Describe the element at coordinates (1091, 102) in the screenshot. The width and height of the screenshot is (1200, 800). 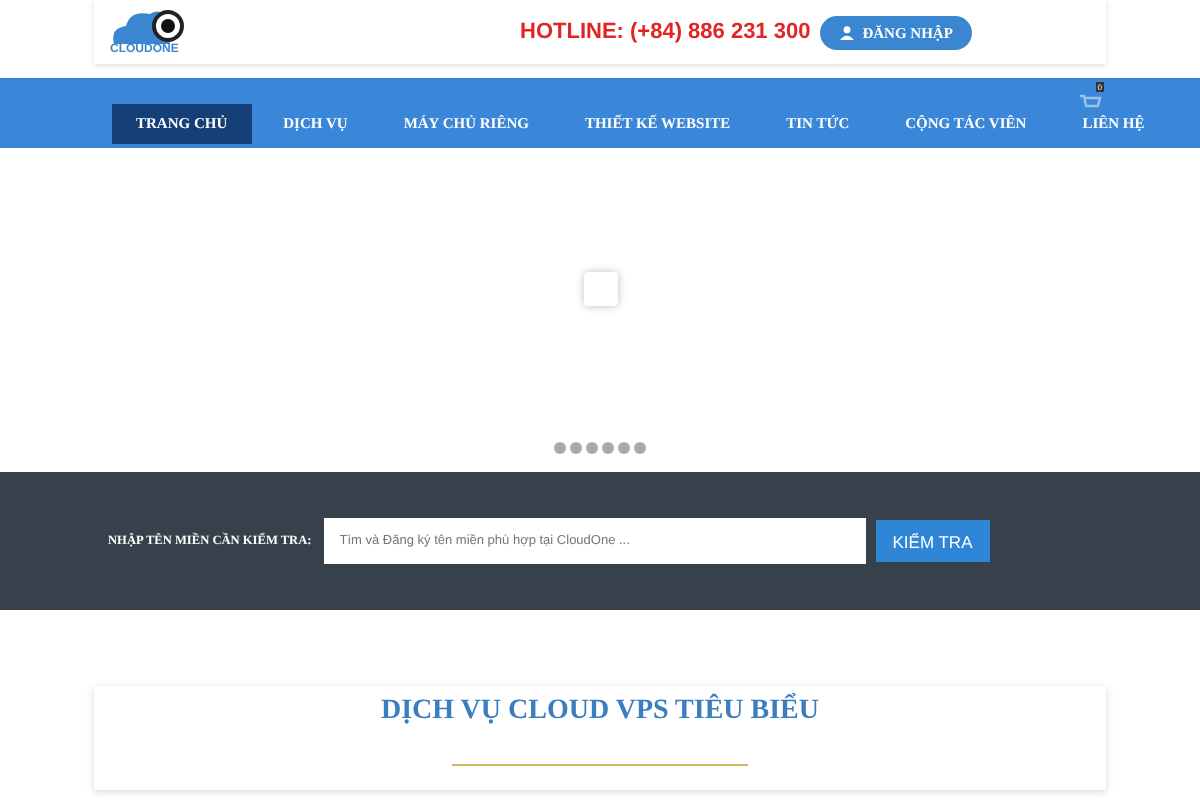
I see `cart-icon` at that location.